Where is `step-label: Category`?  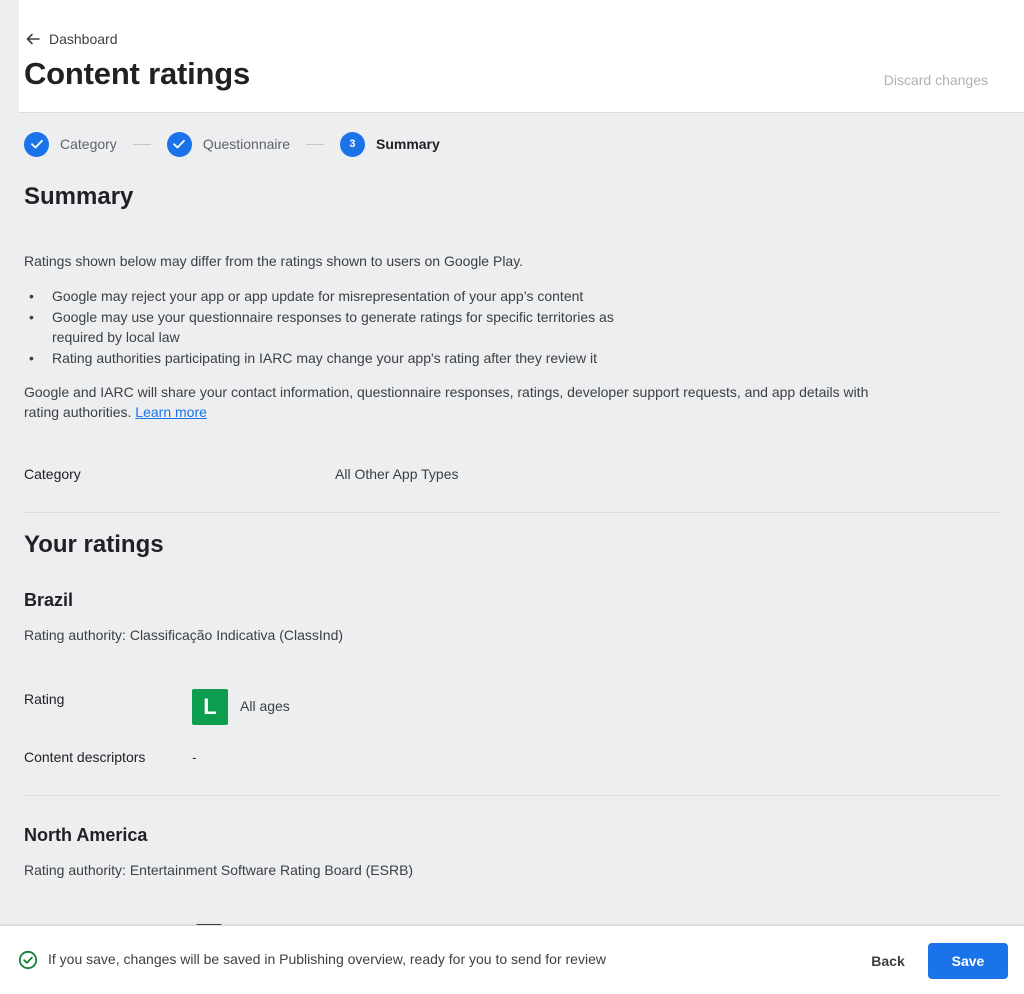
step-label: Category is located at coordinates (88, 144).